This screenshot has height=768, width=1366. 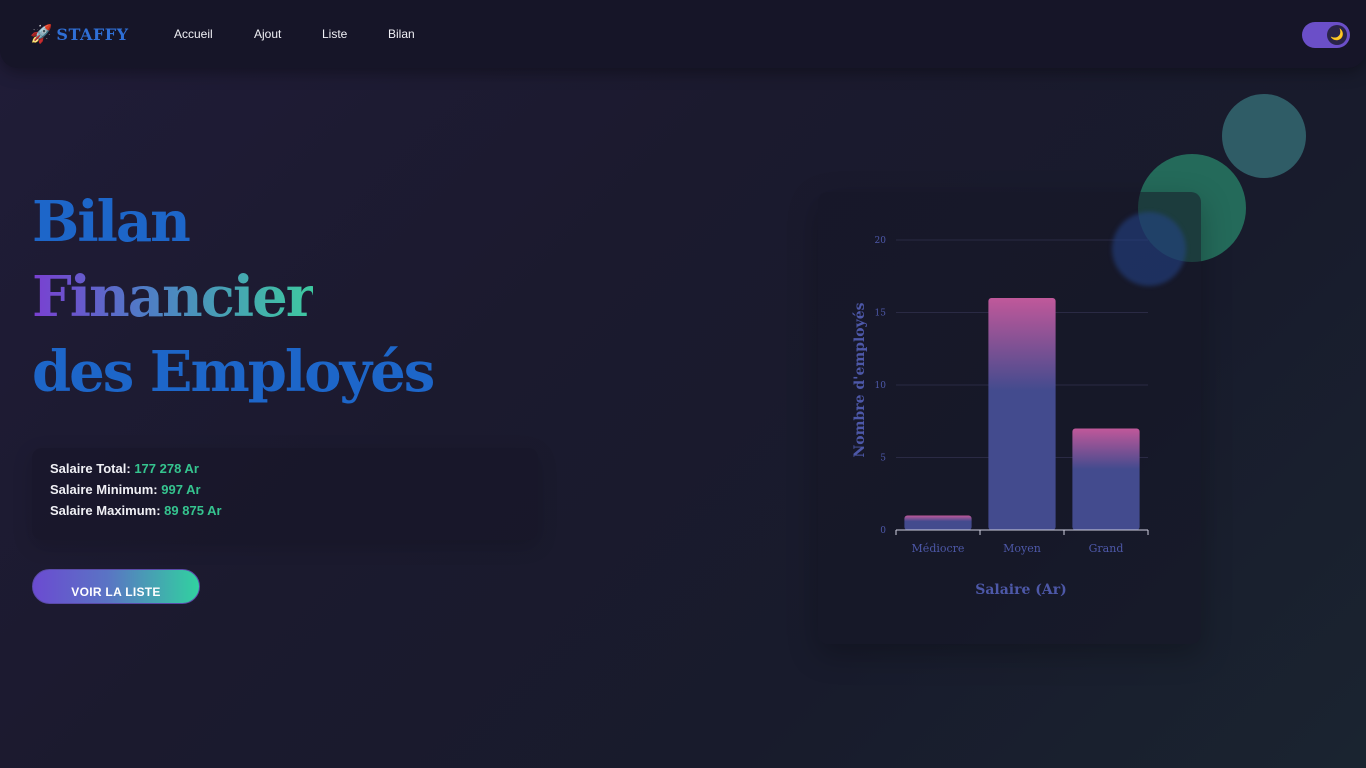 What do you see at coordinates (883, 531) in the screenshot?
I see `chart-ytick-label: 0` at bounding box center [883, 531].